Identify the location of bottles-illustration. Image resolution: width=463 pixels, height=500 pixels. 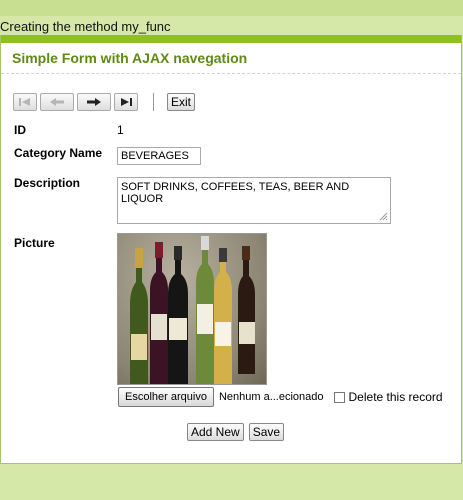
(192, 310).